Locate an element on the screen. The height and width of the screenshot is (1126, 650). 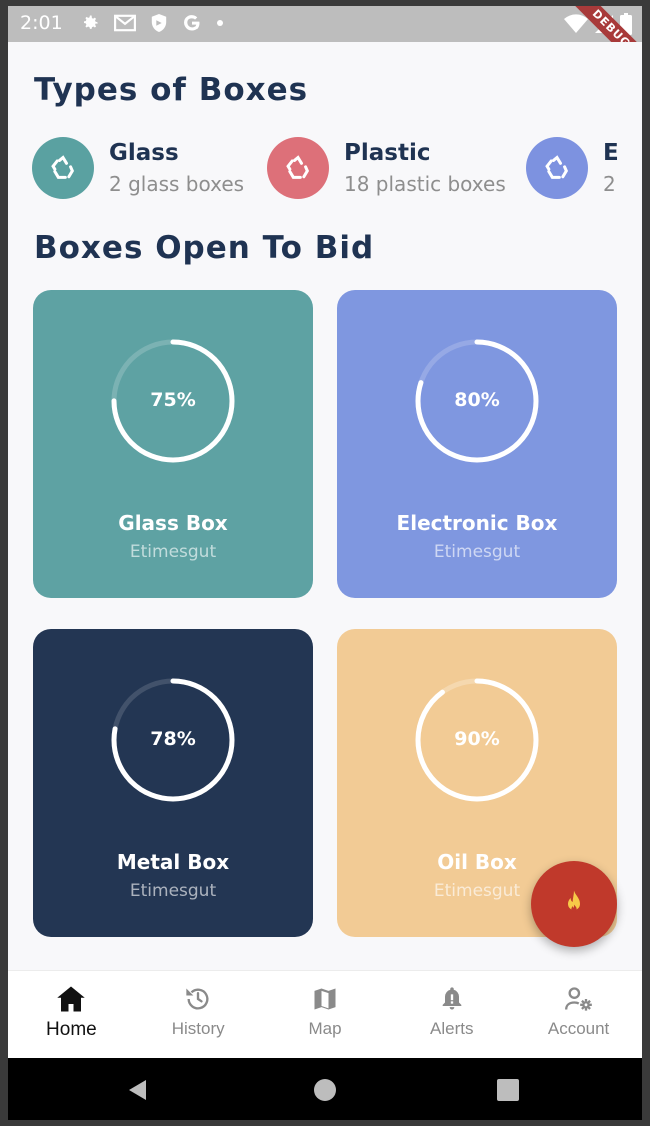
status-time: 2:01 is located at coordinates (41, 23).